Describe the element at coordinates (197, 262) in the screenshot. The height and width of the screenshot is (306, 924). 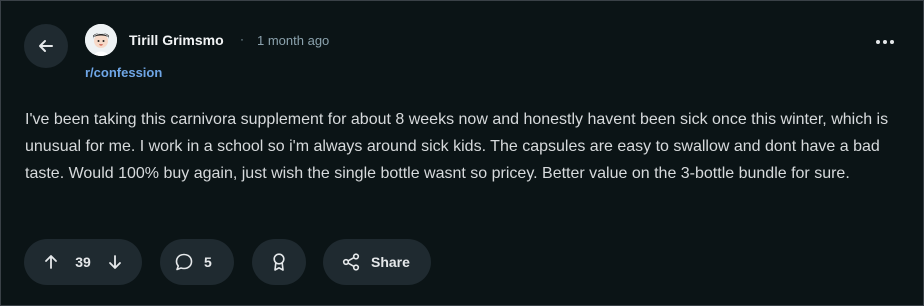
I see `comments-button: 5` at that location.